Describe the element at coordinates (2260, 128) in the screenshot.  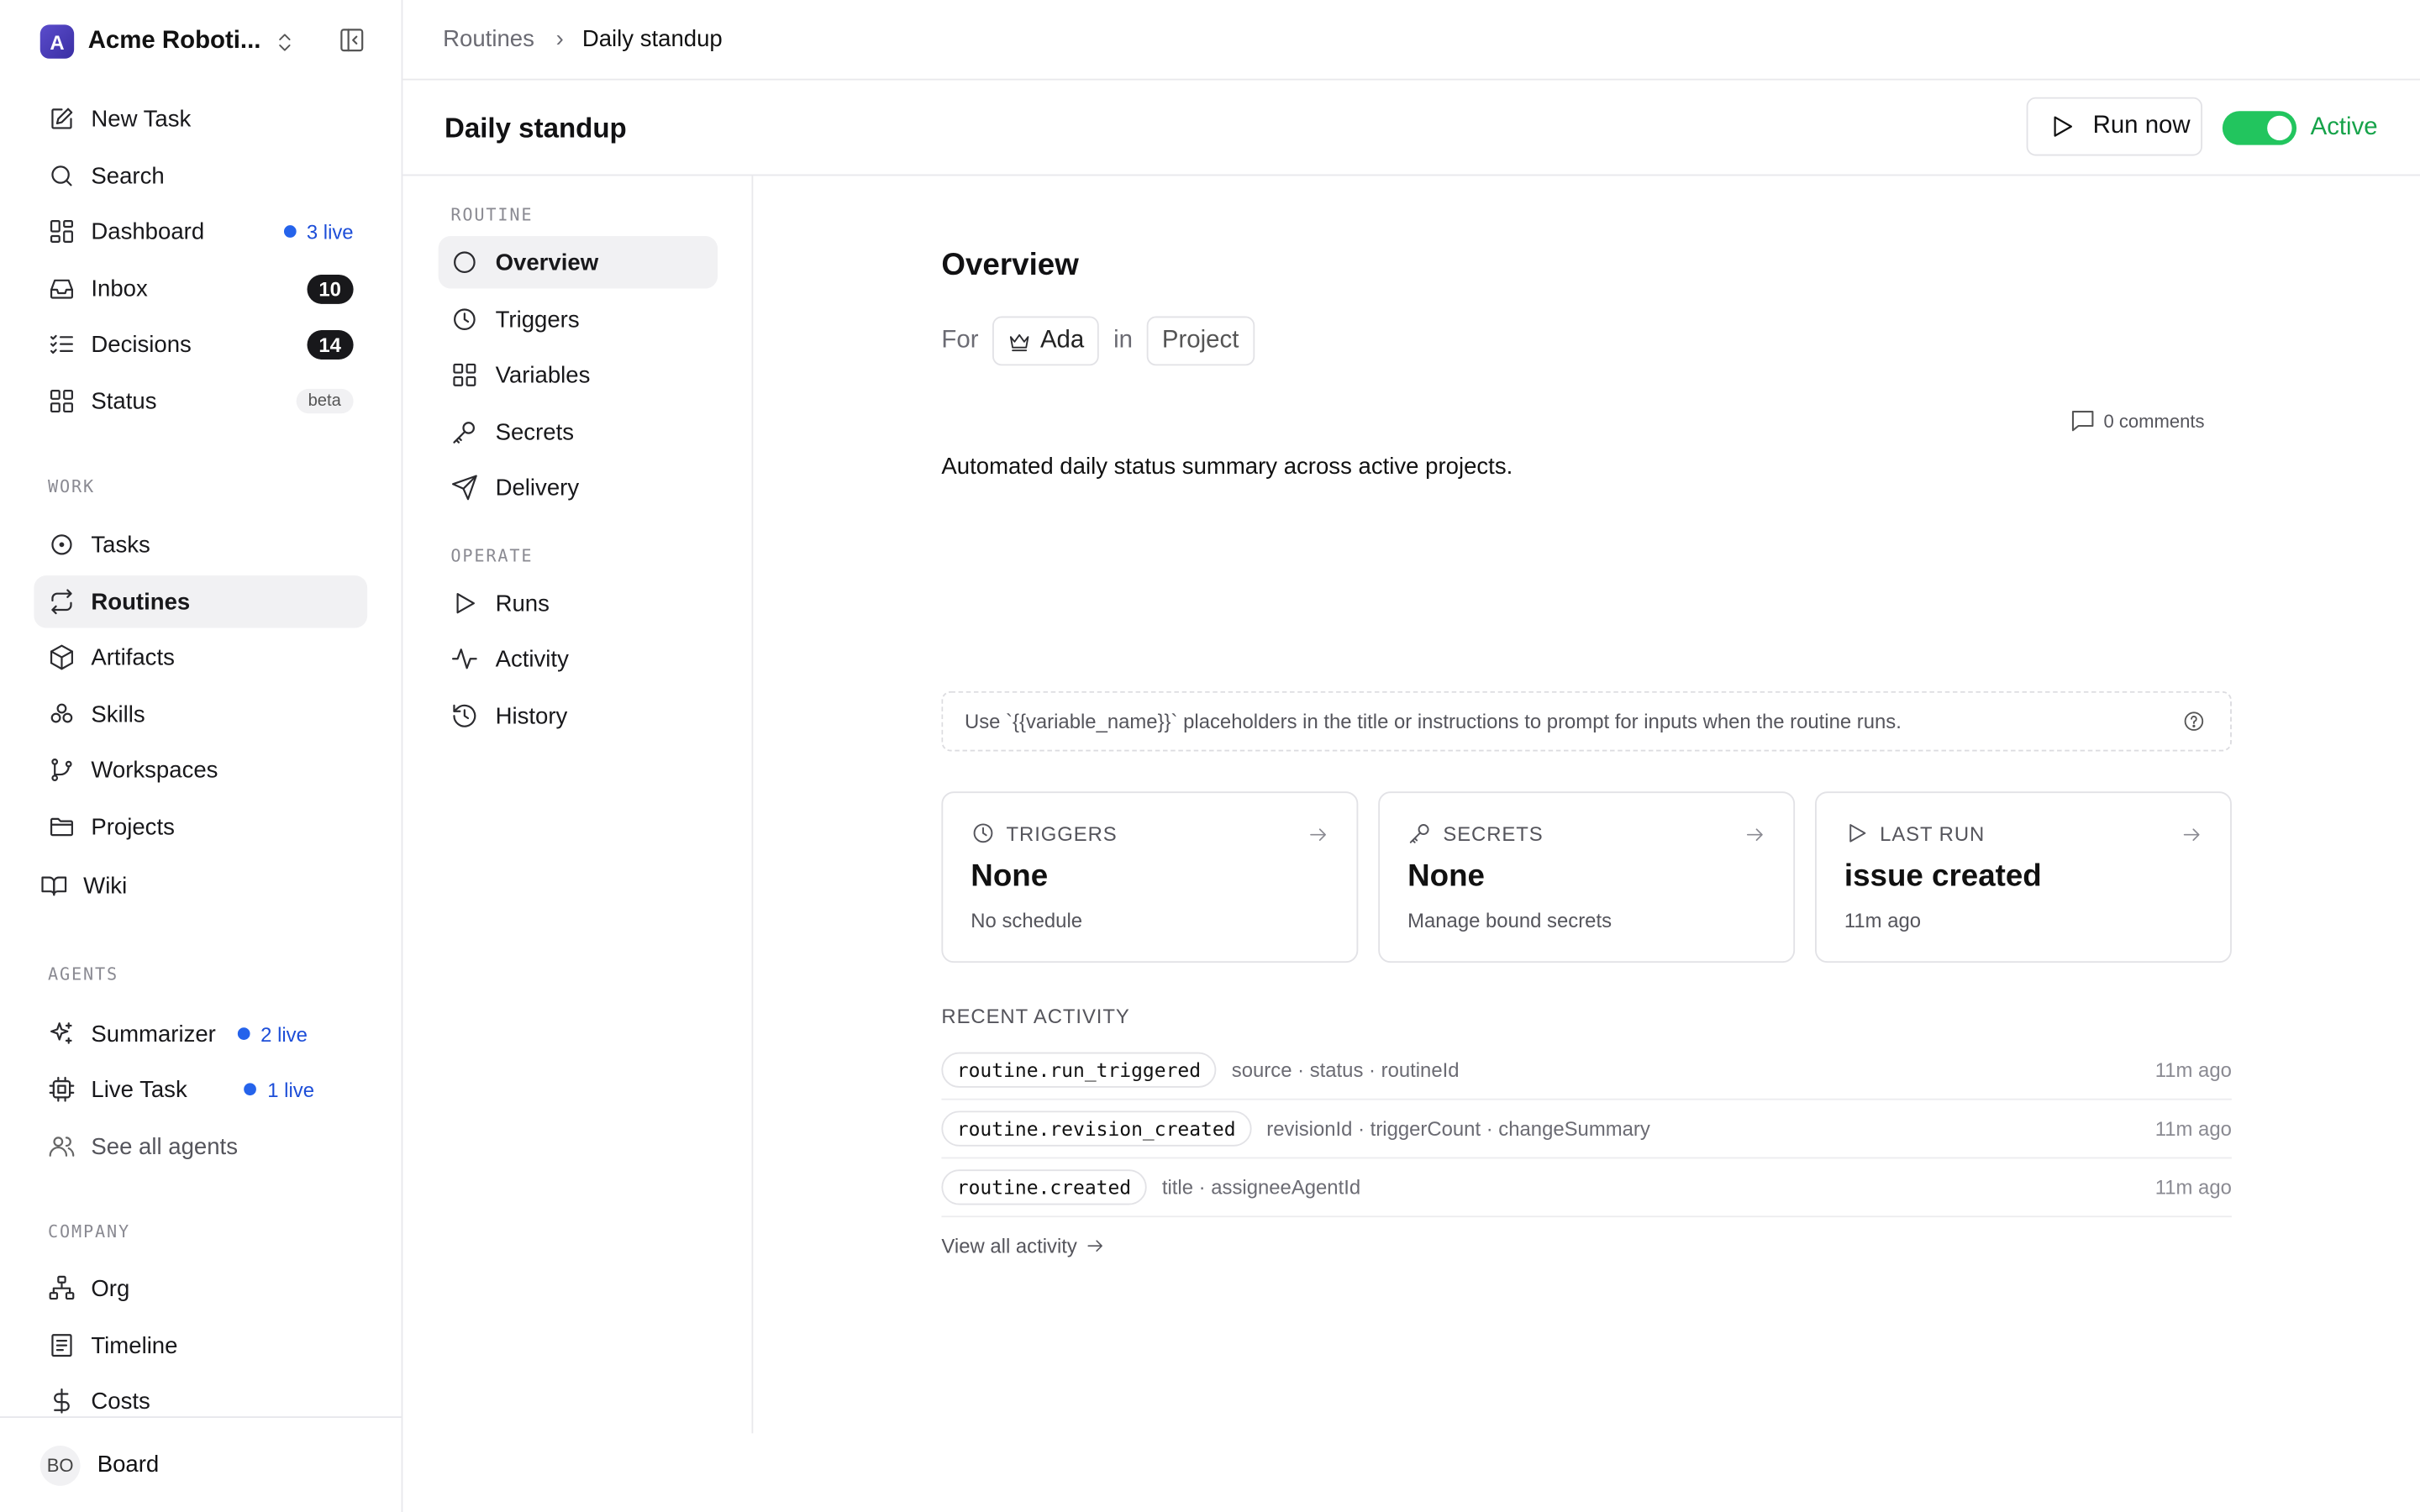
I see `active-toggle` at that location.